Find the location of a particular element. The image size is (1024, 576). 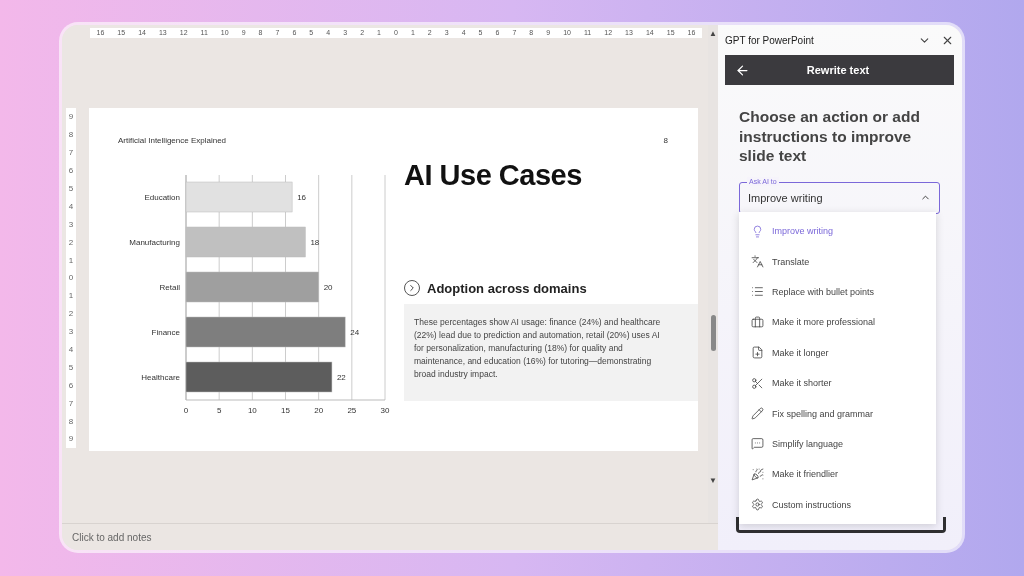

scroll-up-icon: ▲ is located at coordinates (713, 33).